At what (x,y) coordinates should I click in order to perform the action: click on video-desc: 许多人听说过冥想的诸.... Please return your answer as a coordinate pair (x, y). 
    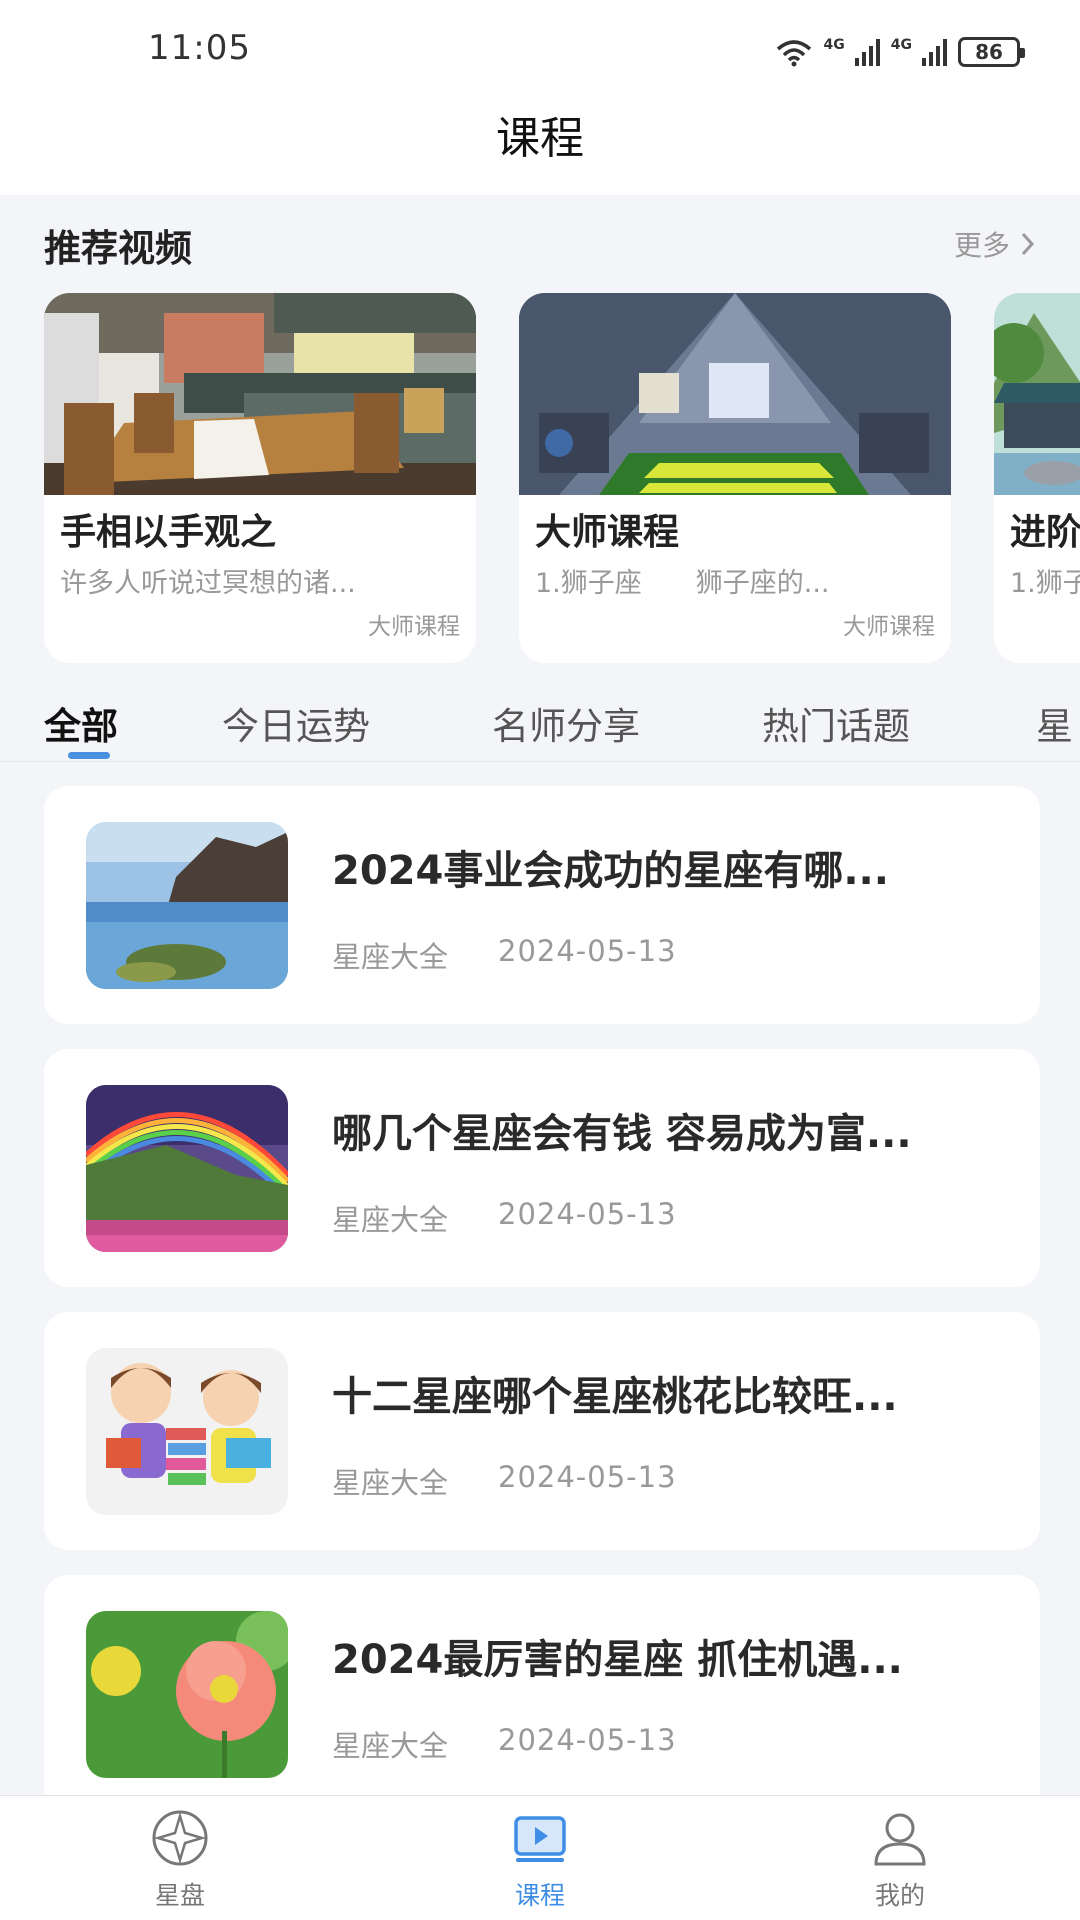
    Looking at the image, I should click on (208, 583).